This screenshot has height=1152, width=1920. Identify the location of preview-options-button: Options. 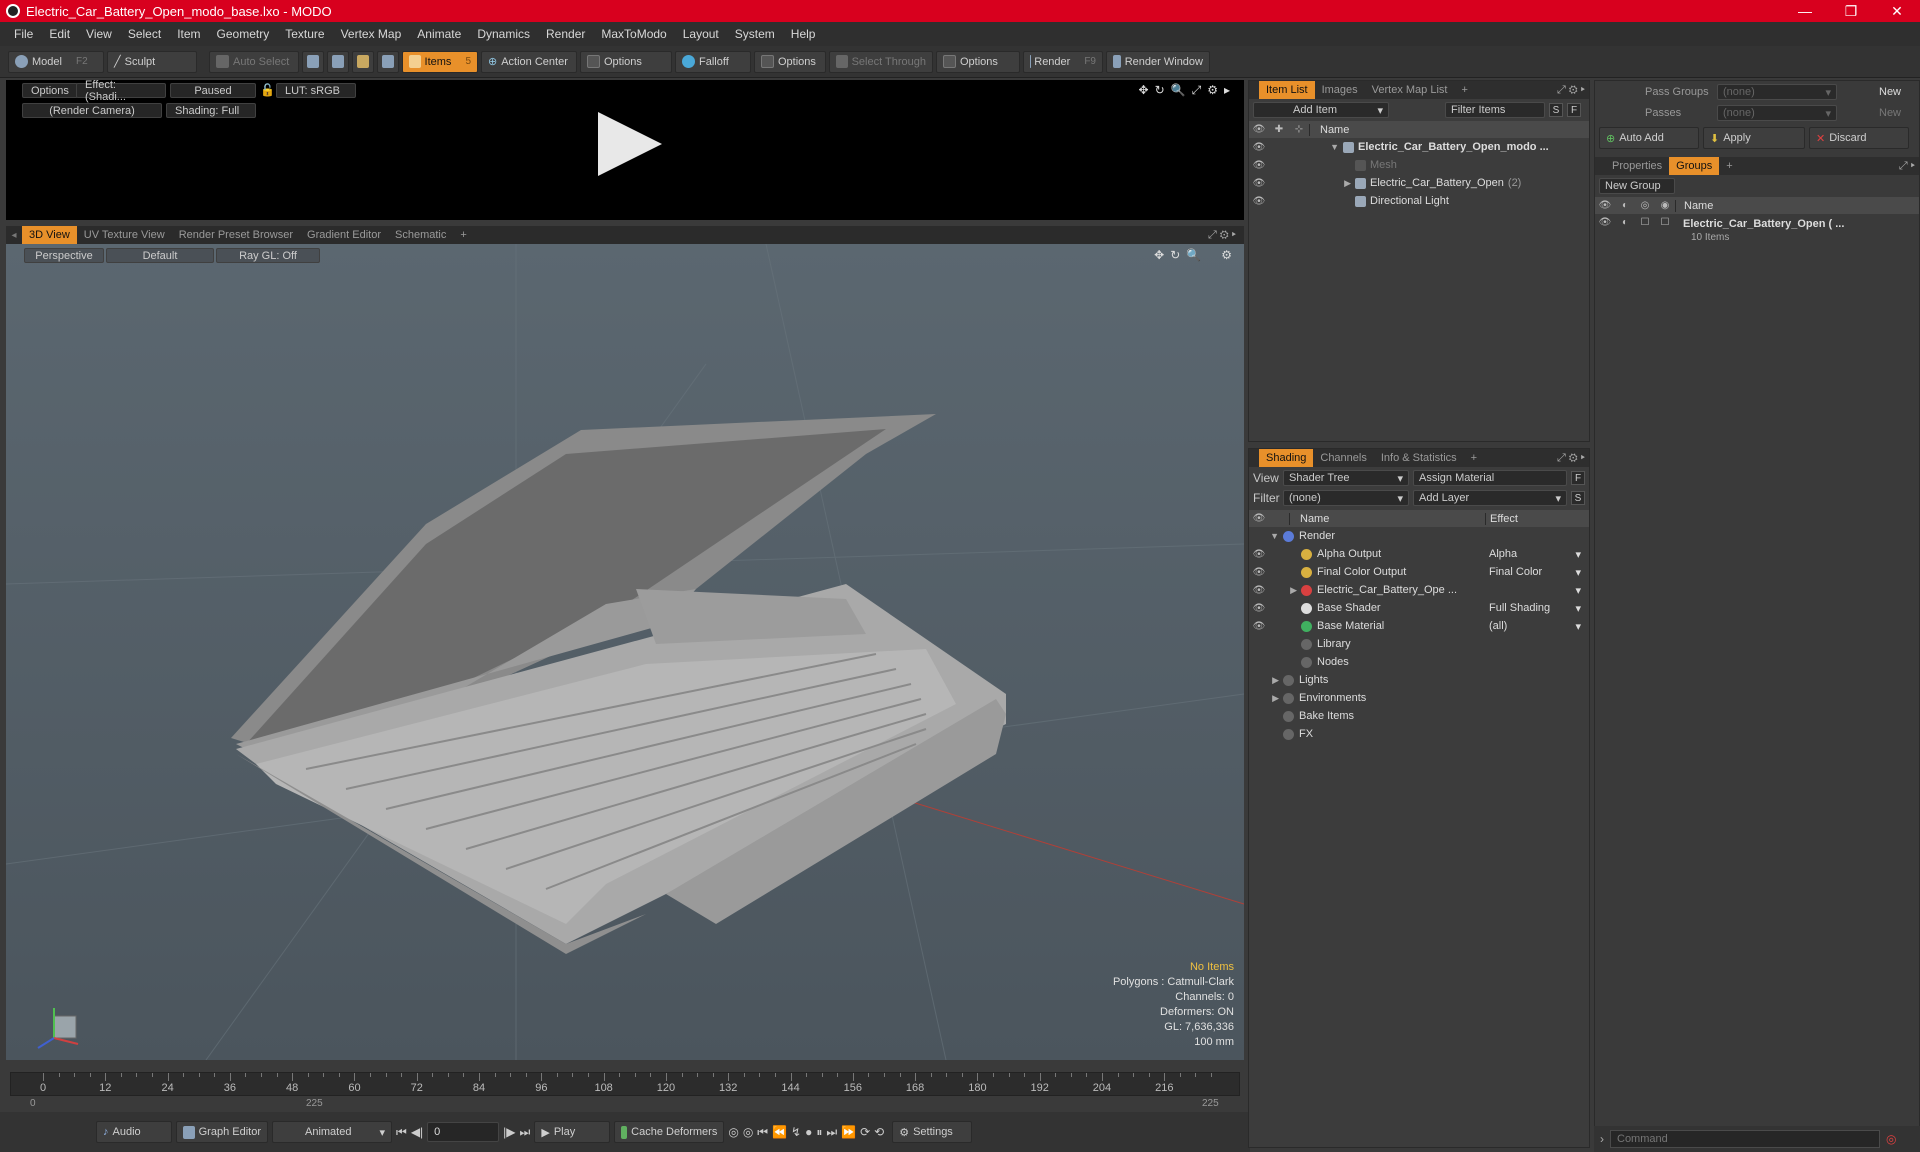
(50, 90).